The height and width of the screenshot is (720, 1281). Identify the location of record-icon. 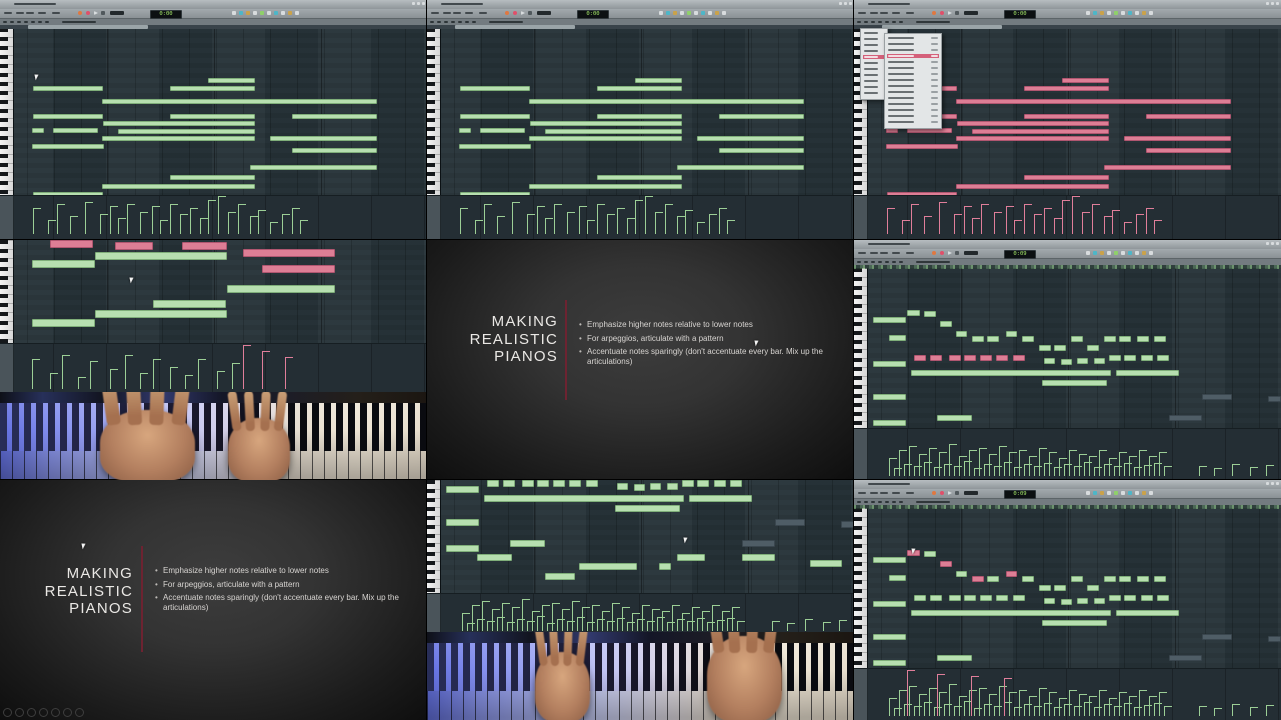
(942, 253).